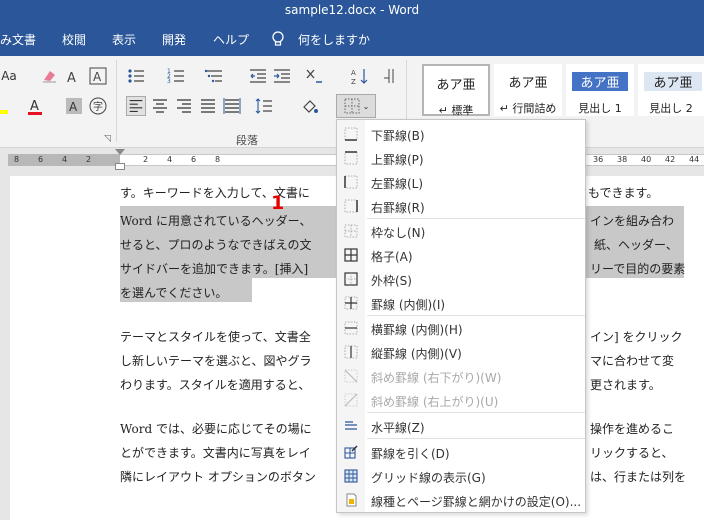 This screenshot has width=704, height=520. What do you see at coordinates (5, 106) in the screenshot?
I see `highlight-color-icon` at bounding box center [5, 106].